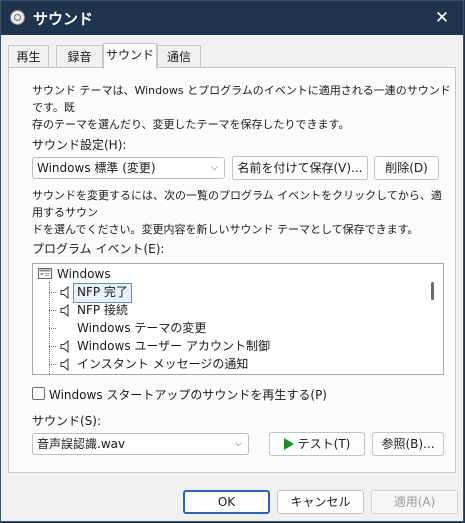  What do you see at coordinates (79, 56) in the screenshot?
I see `tab-recording: 録音` at bounding box center [79, 56].